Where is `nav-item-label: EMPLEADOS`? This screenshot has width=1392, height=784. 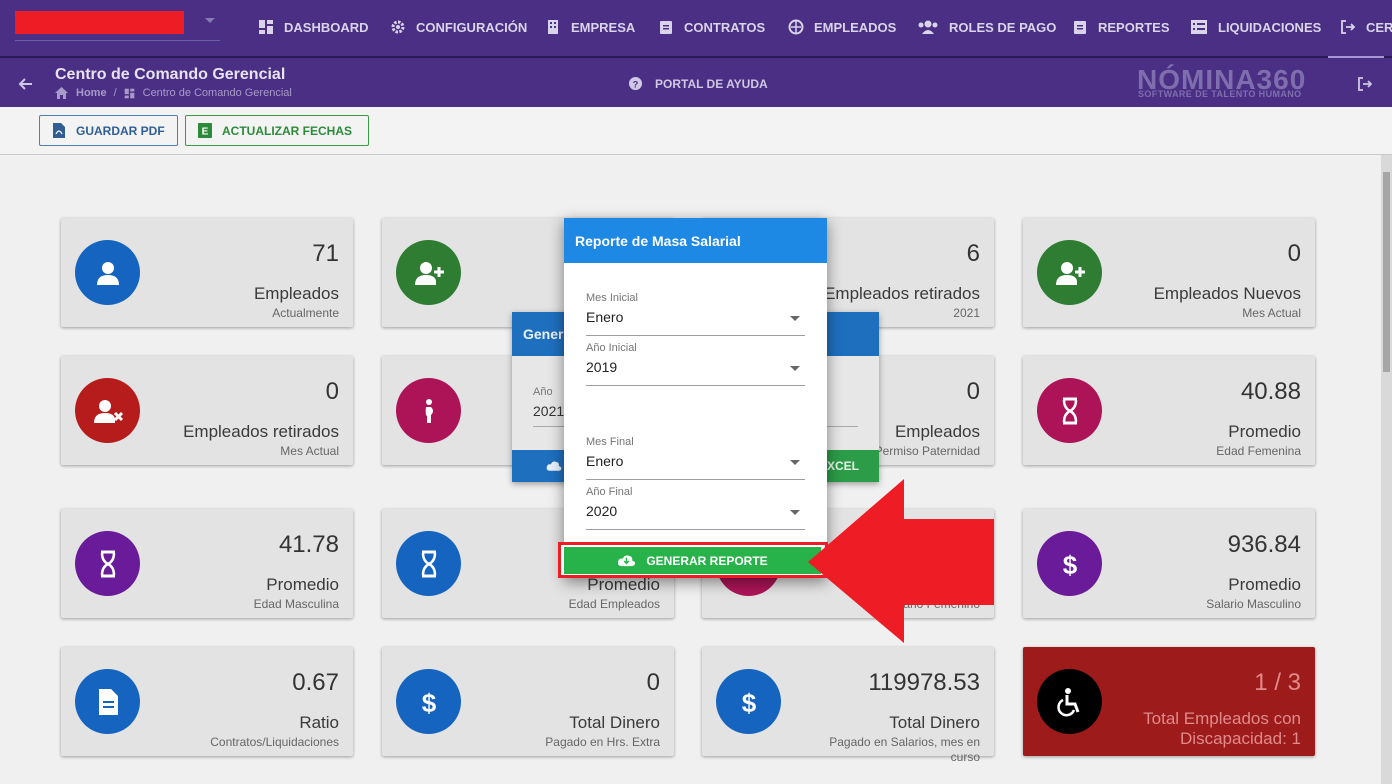
nav-item-label: EMPLEADOS is located at coordinates (855, 27).